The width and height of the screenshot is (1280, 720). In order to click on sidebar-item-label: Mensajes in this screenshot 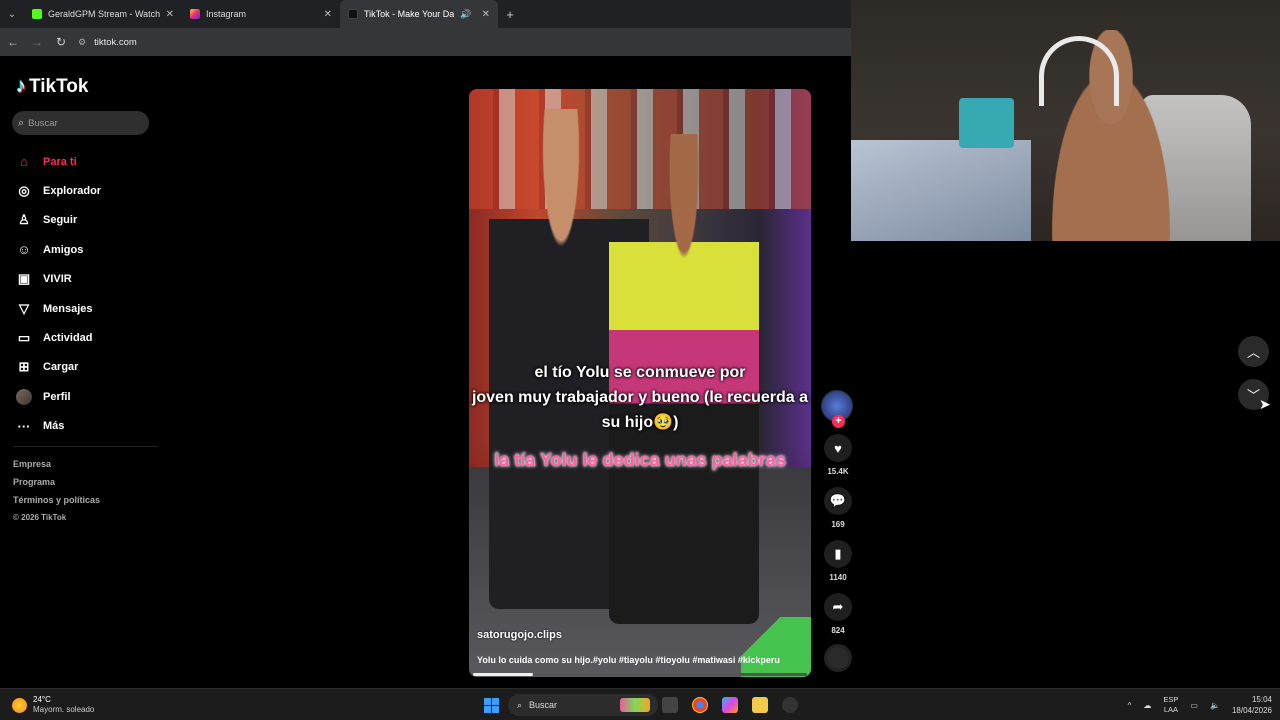, I will do `click(68, 308)`.